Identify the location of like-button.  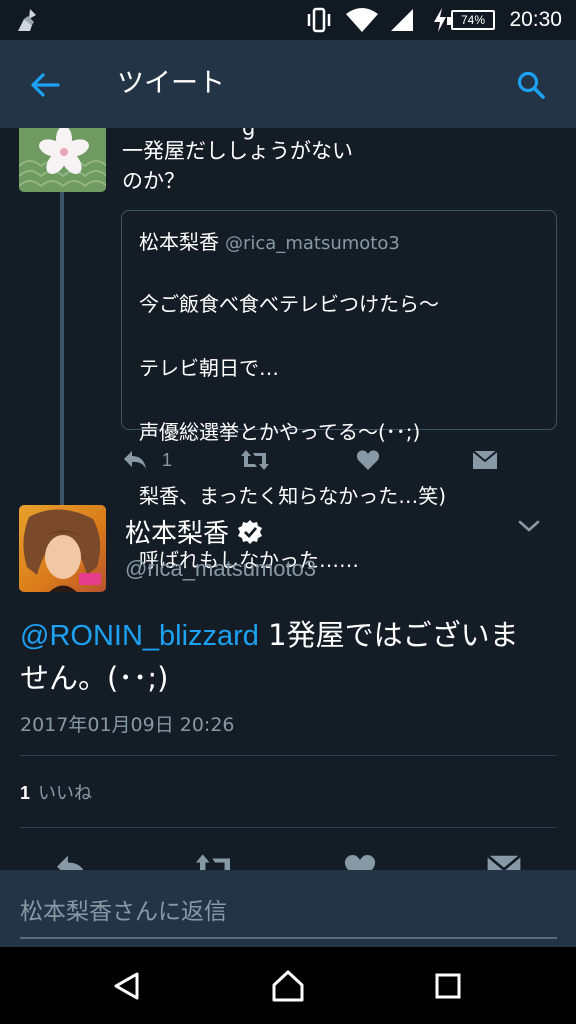
(368, 460).